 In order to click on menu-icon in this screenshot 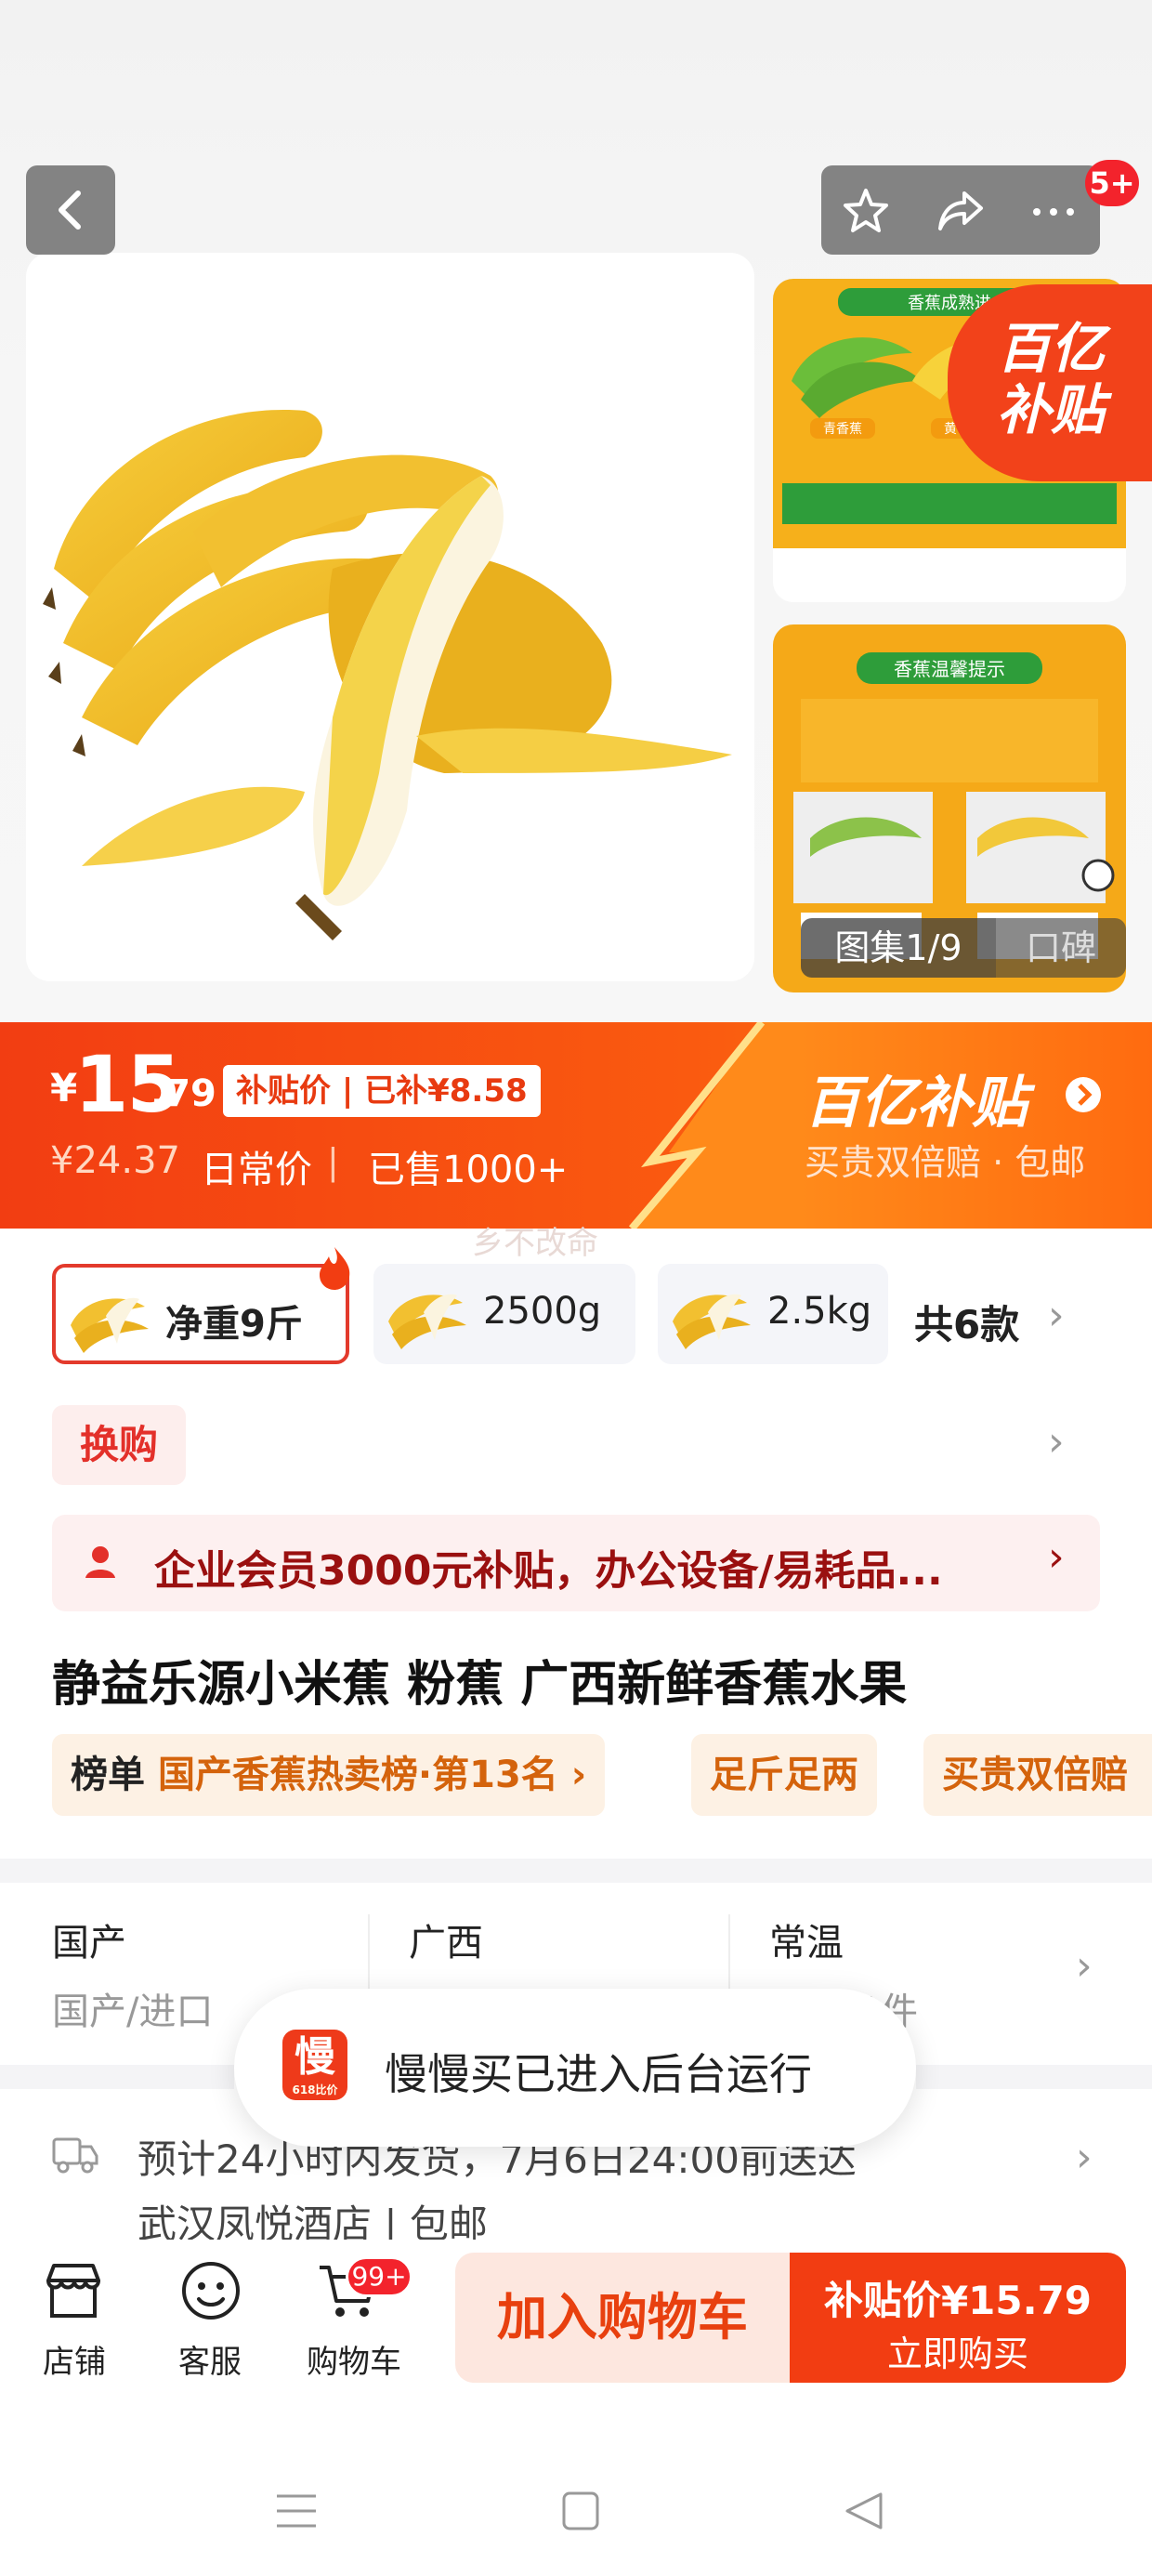, I will do `click(296, 2511)`.